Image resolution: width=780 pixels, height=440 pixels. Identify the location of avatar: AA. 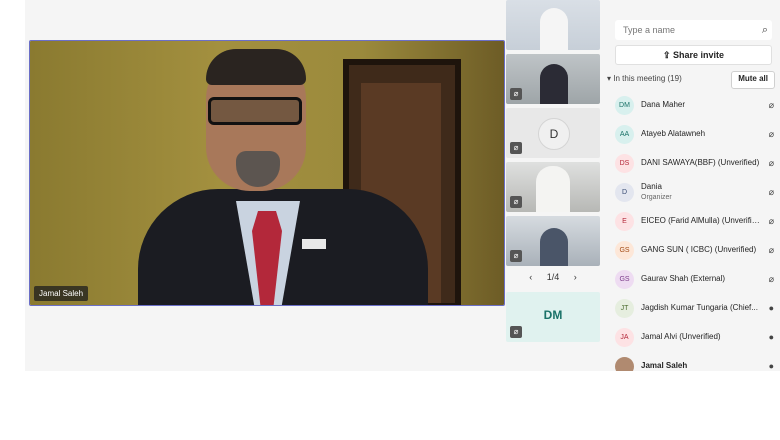
(624, 134).